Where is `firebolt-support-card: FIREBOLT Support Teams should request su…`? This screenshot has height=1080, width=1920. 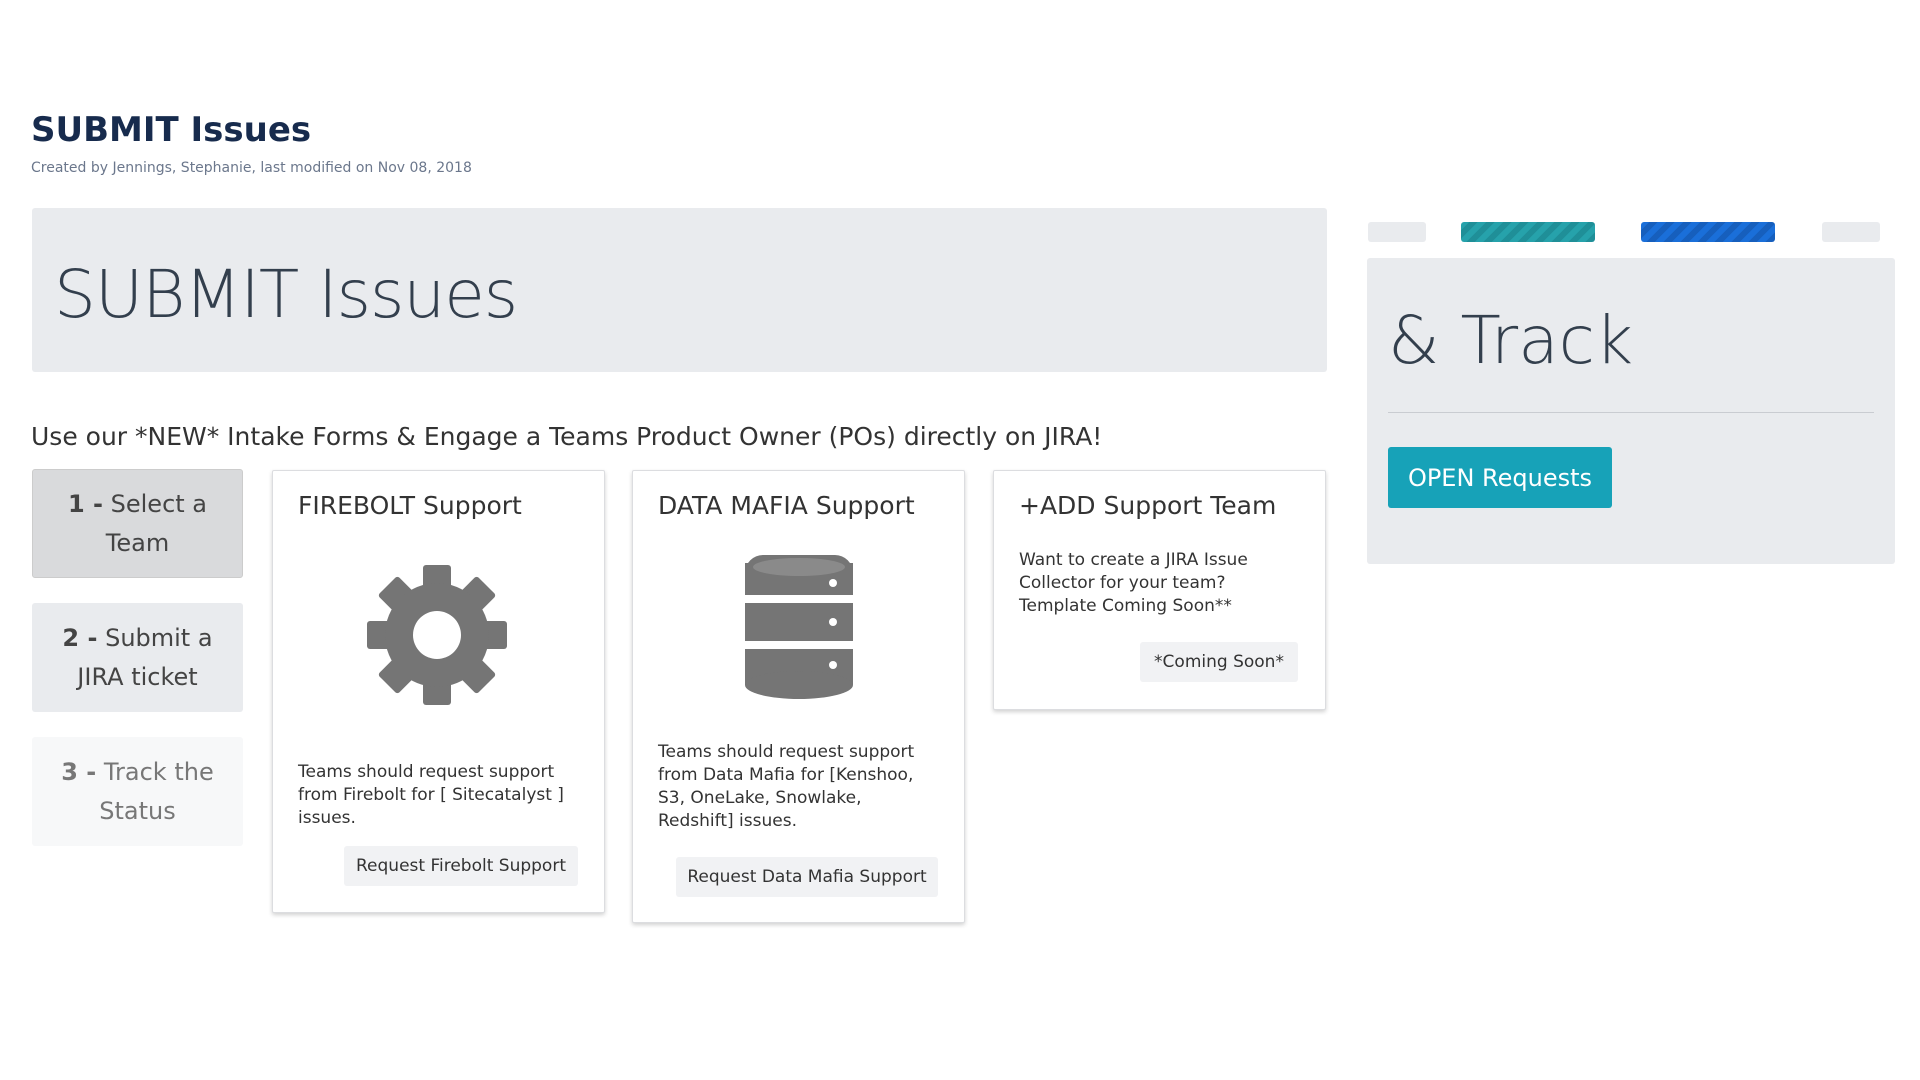 firebolt-support-card: FIREBOLT Support Teams should request su… is located at coordinates (438, 691).